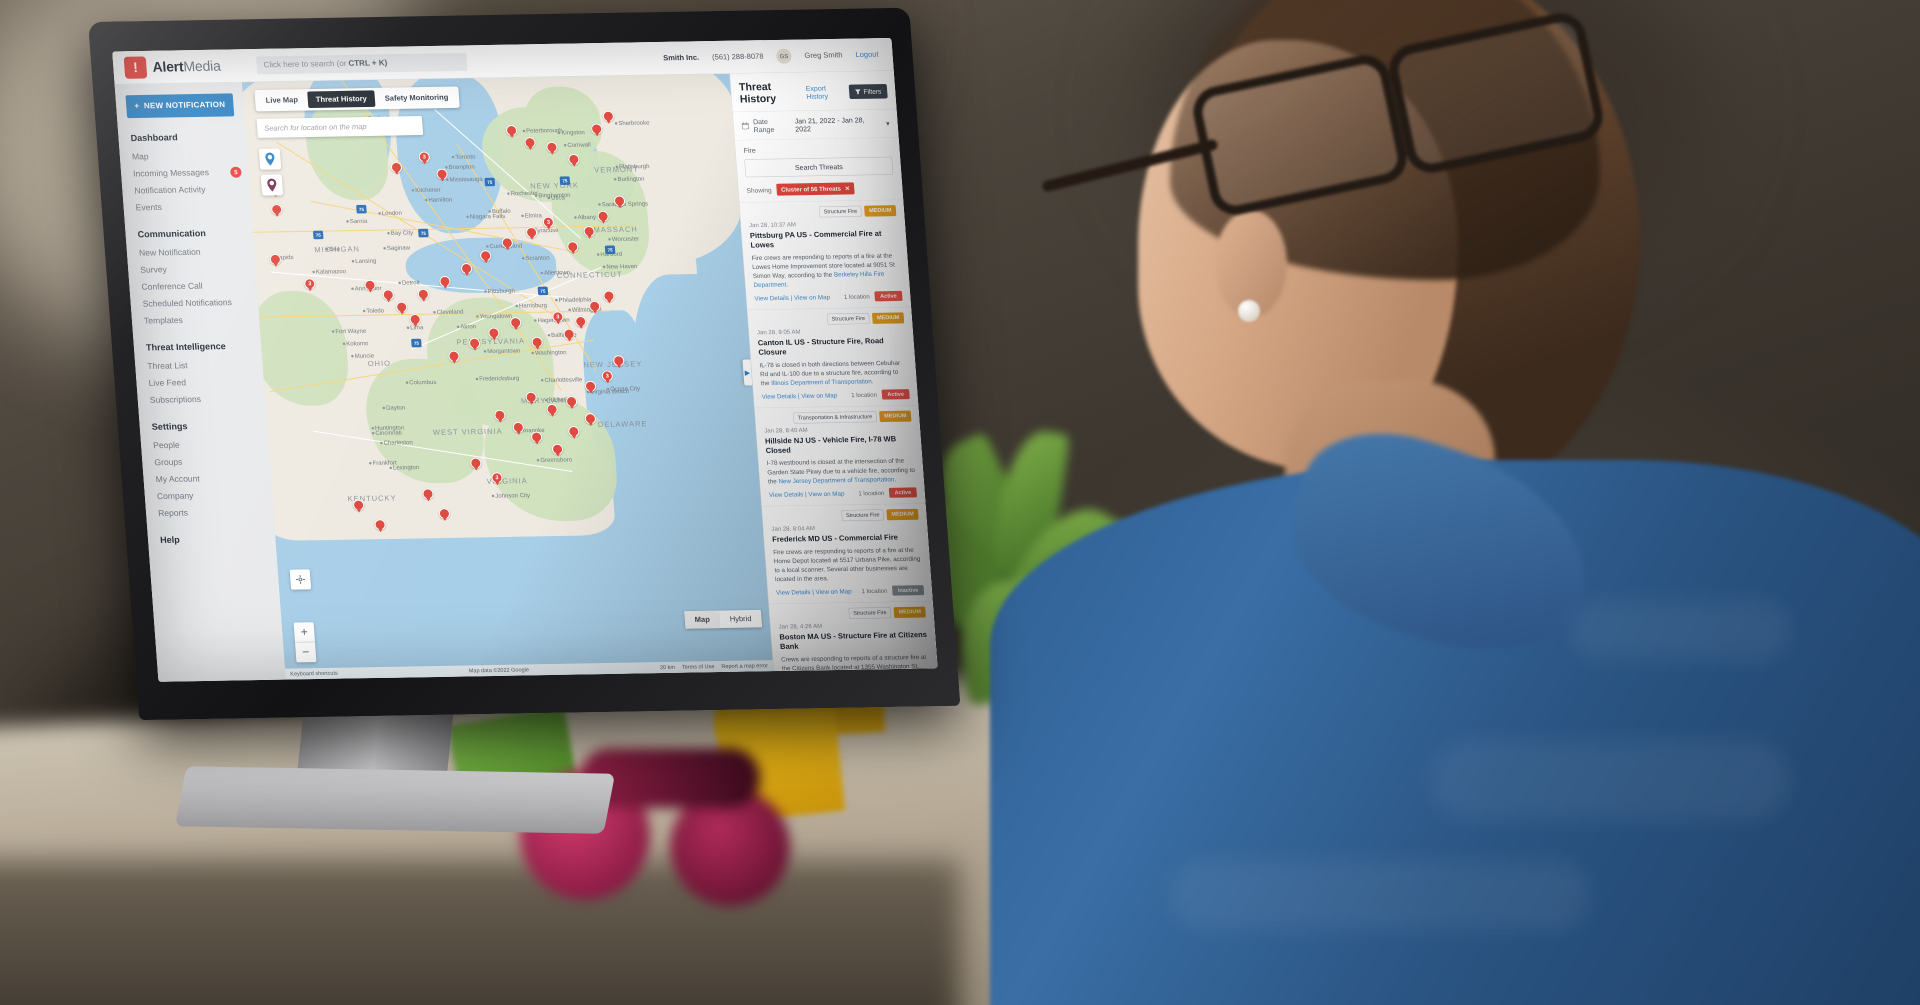 The image size is (1920, 1005). What do you see at coordinates (341, 99) in the screenshot?
I see `tab-threat-history: Threat History` at bounding box center [341, 99].